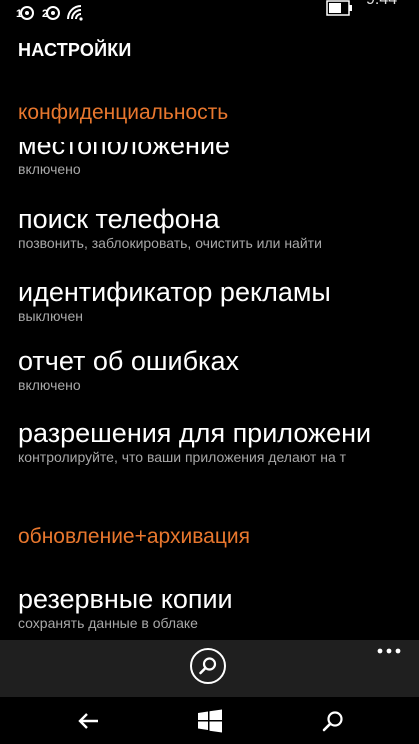 The height and width of the screenshot is (744, 419). I want to click on settings-item-subtitle: выключен, so click(50, 316).